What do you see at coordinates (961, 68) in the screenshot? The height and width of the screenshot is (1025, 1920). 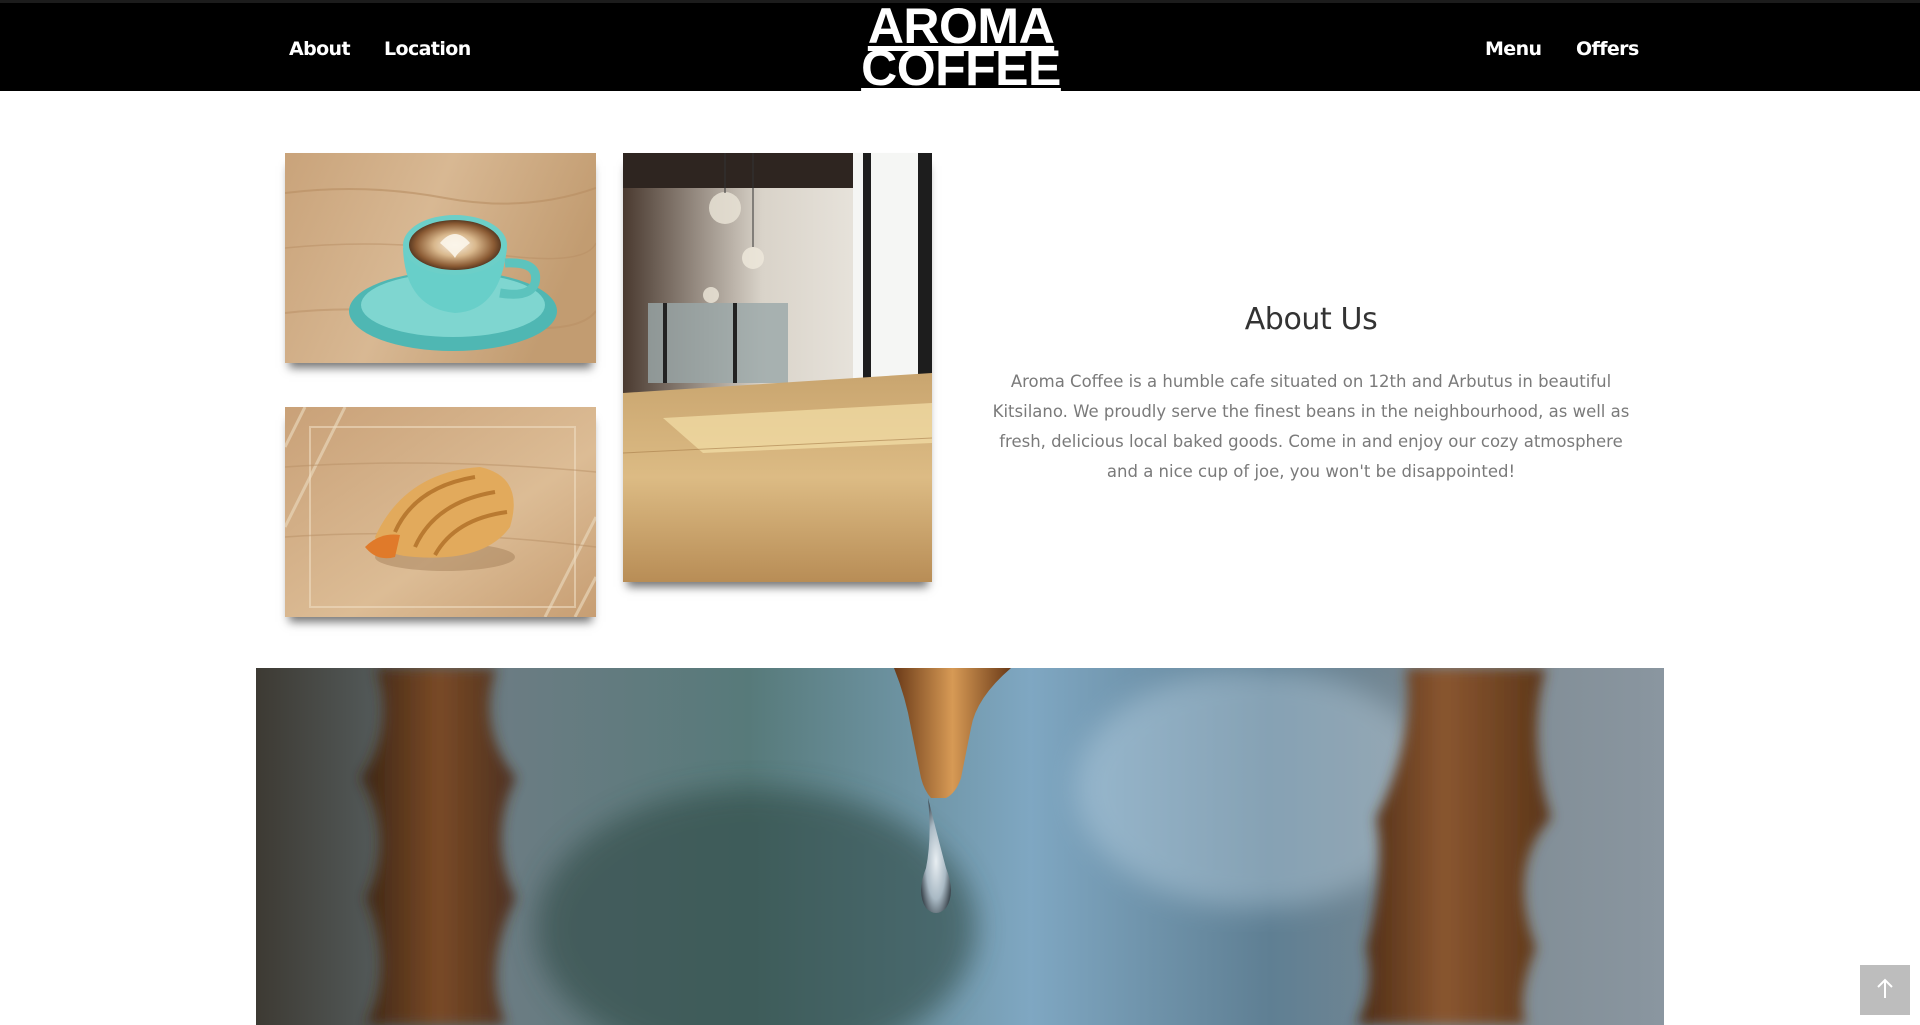 I see `logo-line-coffee: COFFEE` at bounding box center [961, 68].